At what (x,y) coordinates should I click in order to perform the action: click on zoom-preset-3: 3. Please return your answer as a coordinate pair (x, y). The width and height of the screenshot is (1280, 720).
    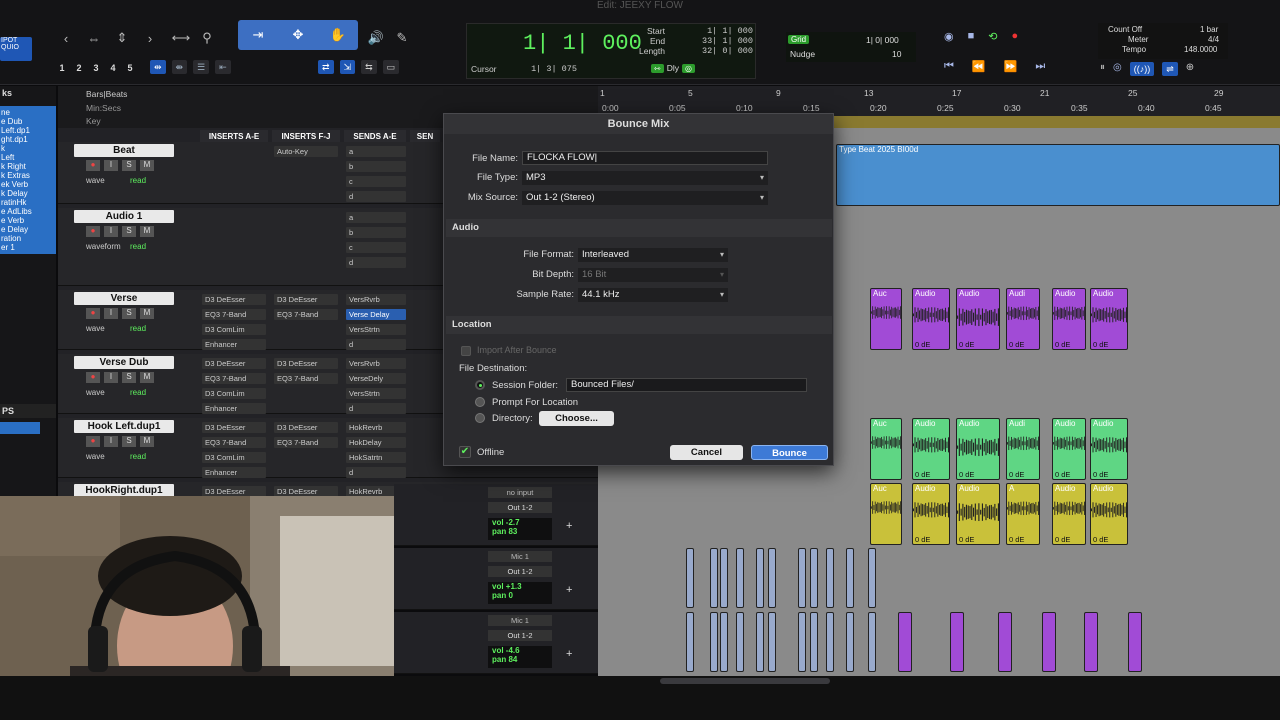
    Looking at the image, I should click on (96, 68).